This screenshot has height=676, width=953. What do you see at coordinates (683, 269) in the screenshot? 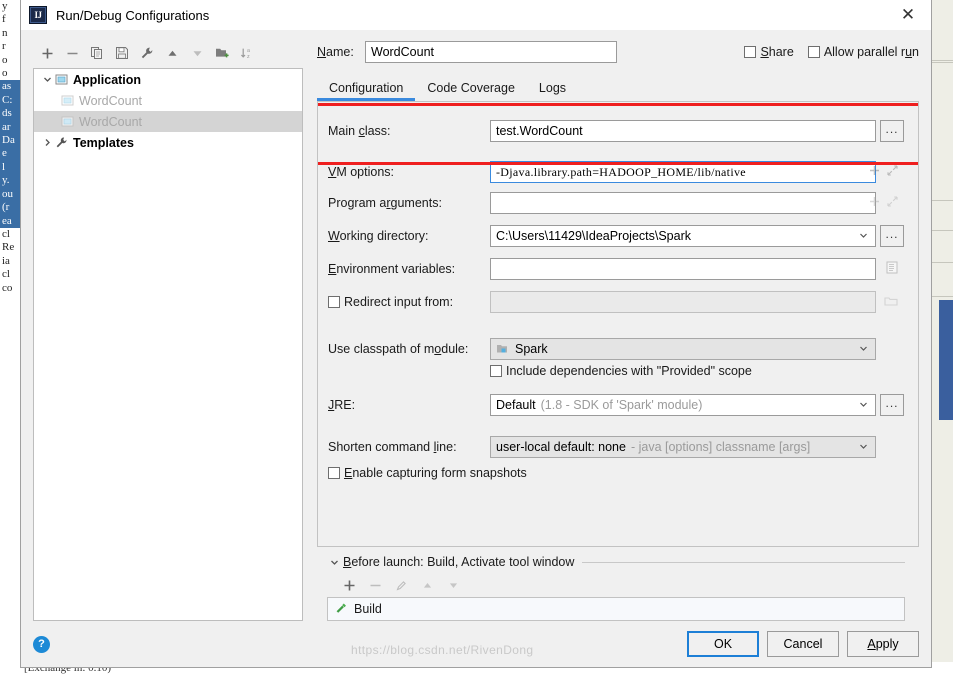
I see `environment-variables-input` at bounding box center [683, 269].